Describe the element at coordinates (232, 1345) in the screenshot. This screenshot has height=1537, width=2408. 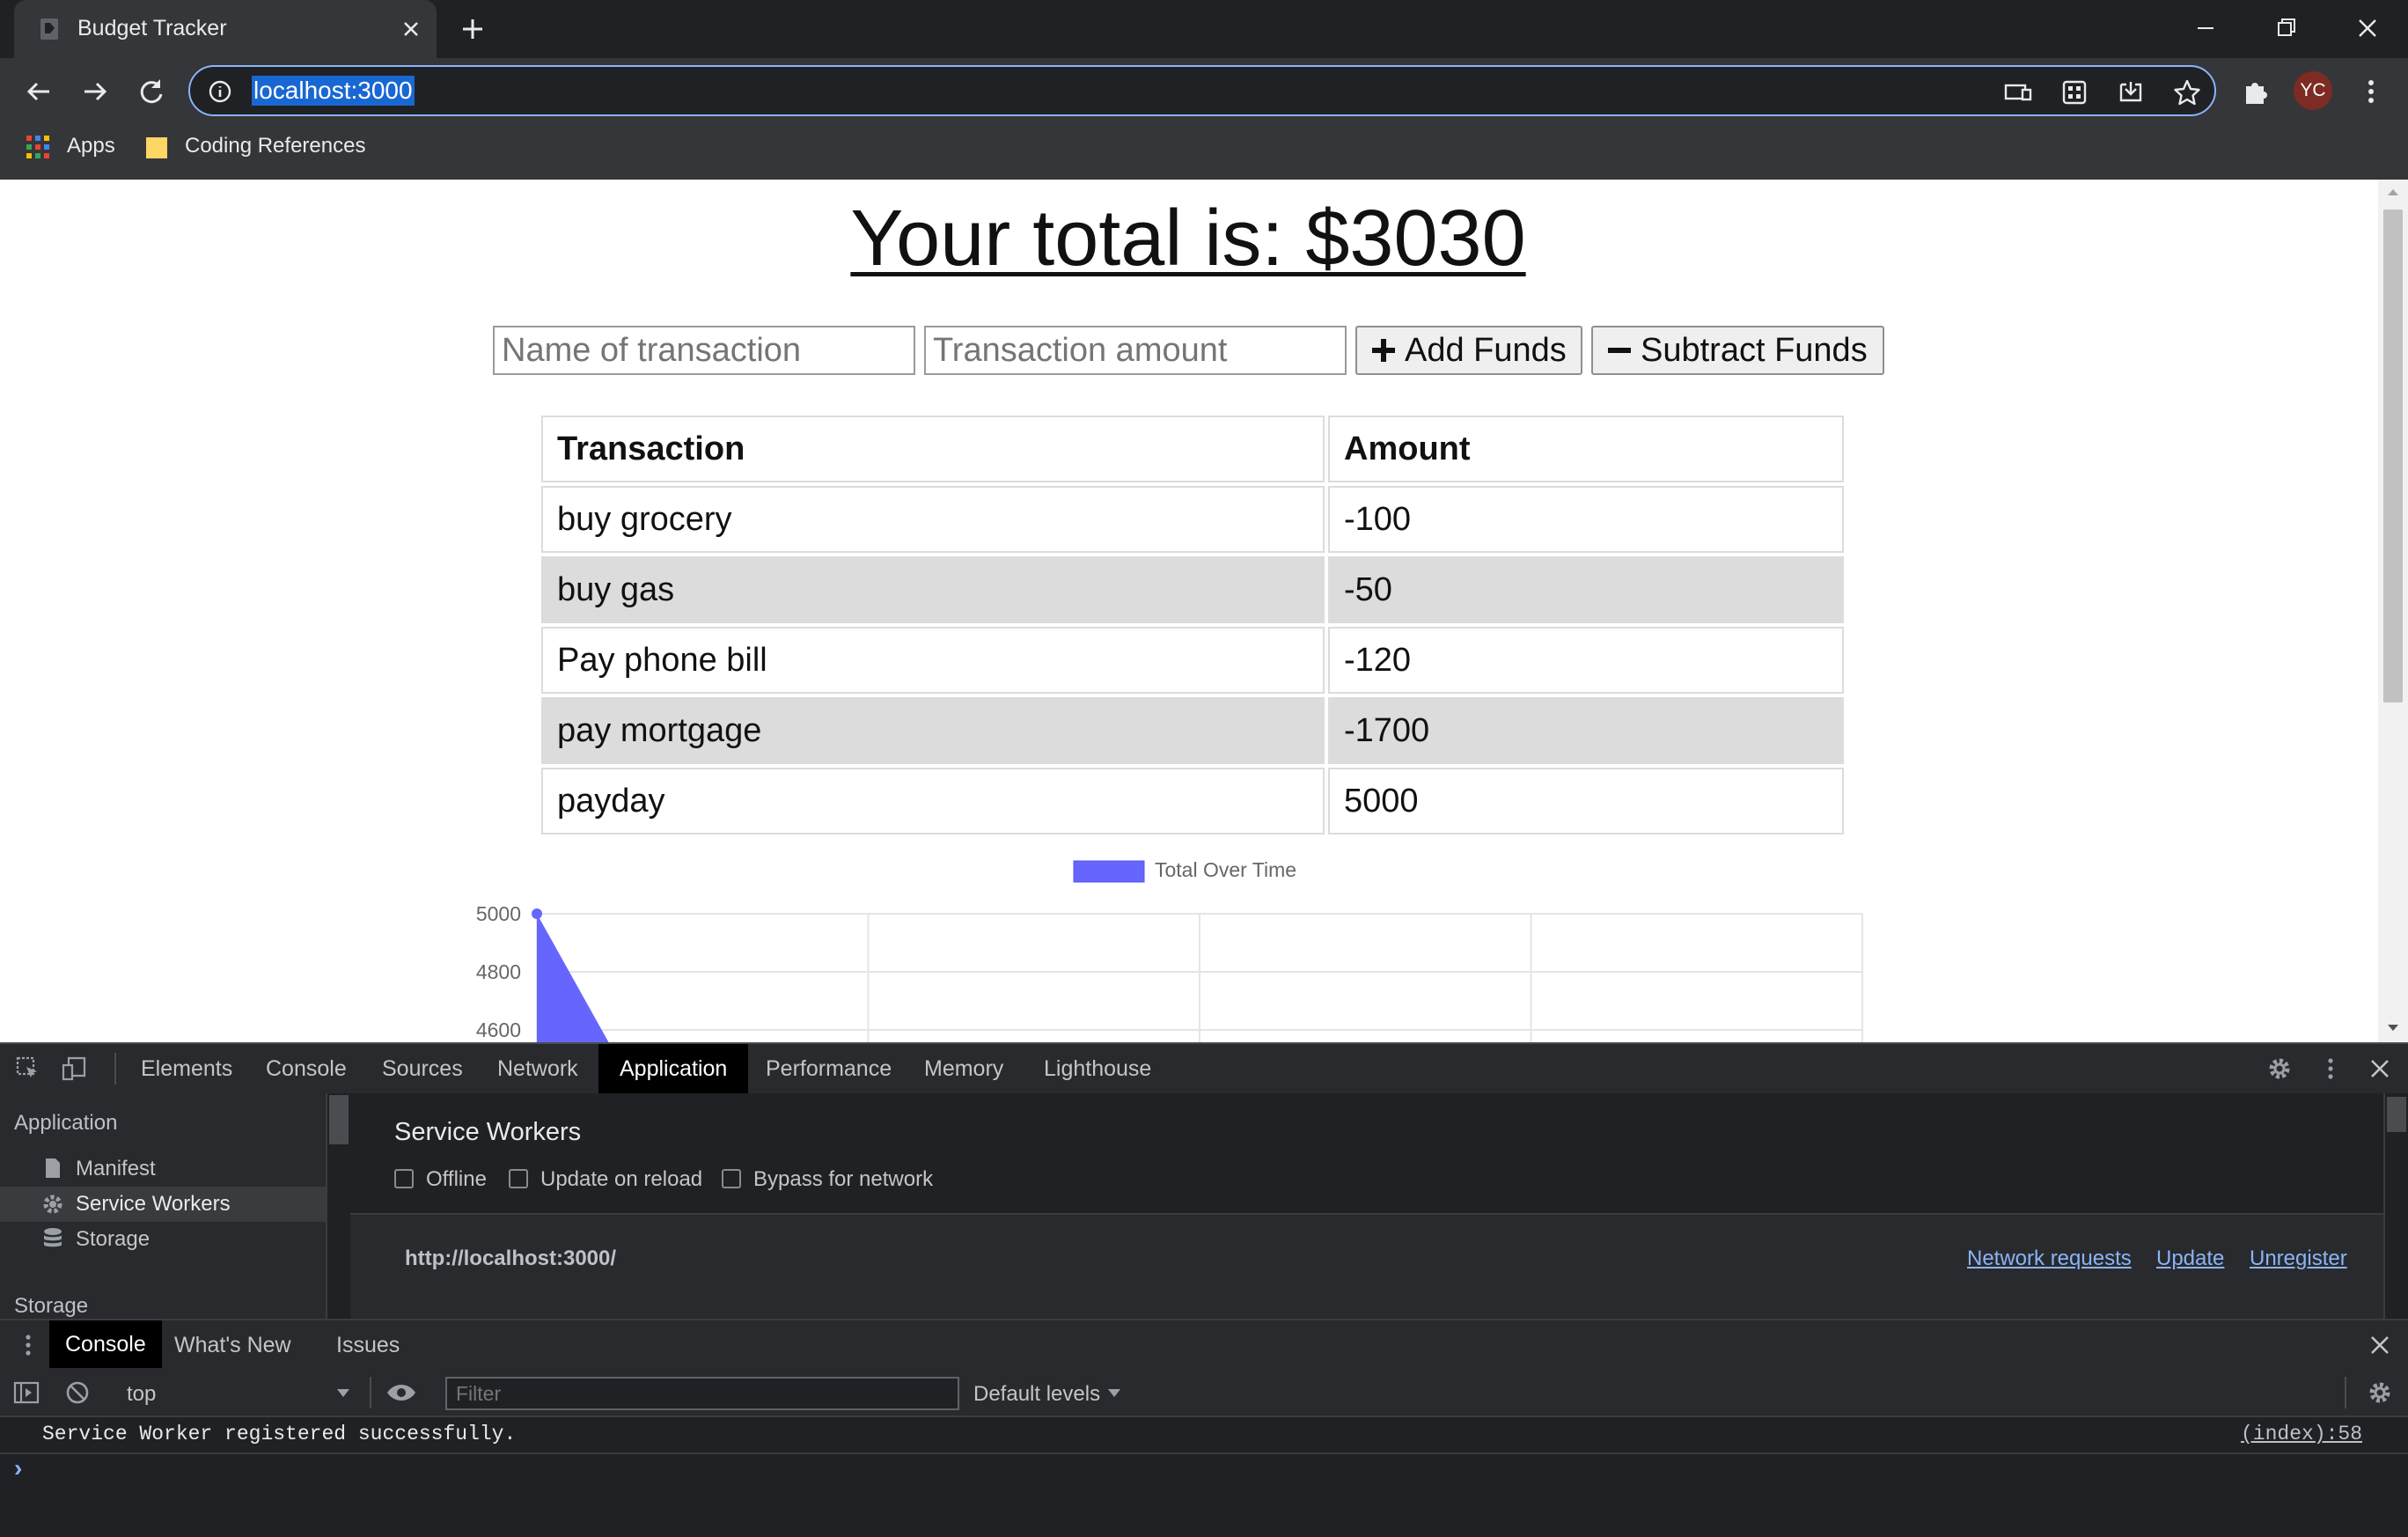
I see `drawer-tab-whats-new: What's New` at that location.